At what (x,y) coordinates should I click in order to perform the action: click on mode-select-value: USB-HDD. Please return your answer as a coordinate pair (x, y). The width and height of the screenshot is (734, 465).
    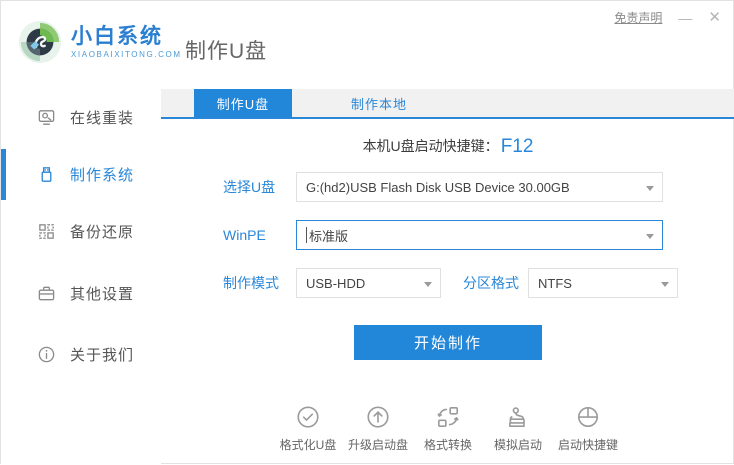
    Looking at the image, I should click on (336, 283).